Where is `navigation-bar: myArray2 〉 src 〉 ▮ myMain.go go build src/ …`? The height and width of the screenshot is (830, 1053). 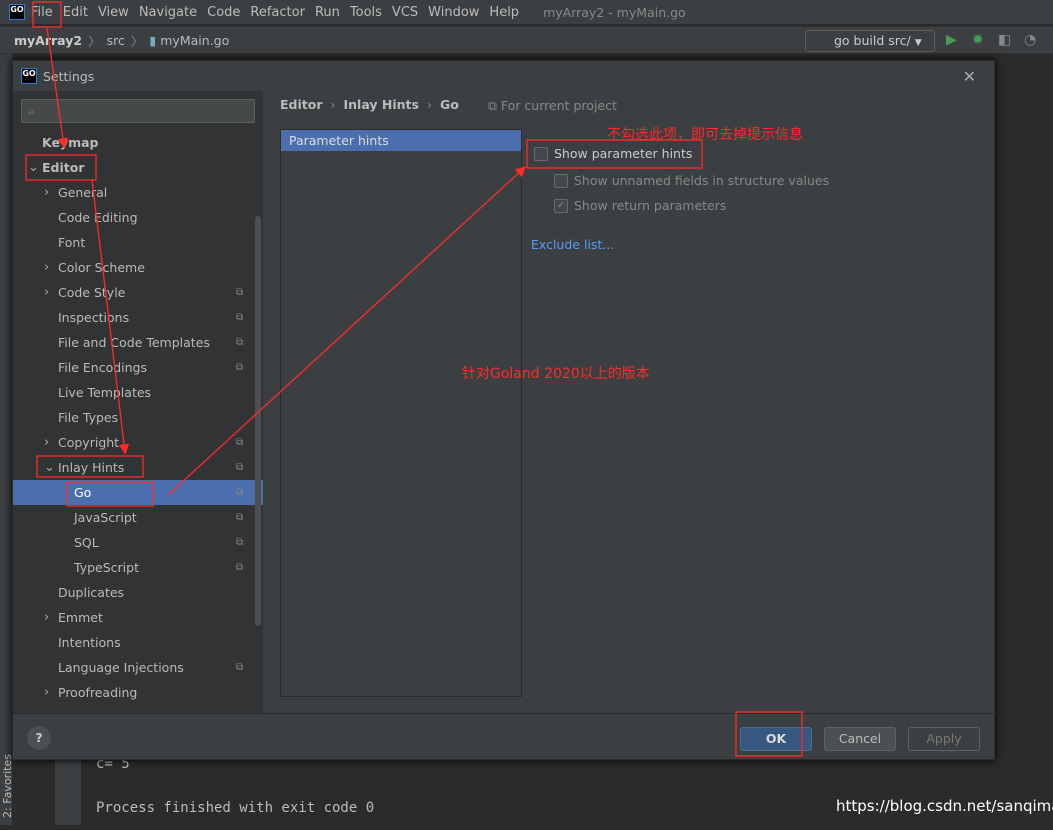 navigation-bar: myArray2 〉 src 〉 ▮ myMain.go go build src/ … is located at coordinates (526, 40).